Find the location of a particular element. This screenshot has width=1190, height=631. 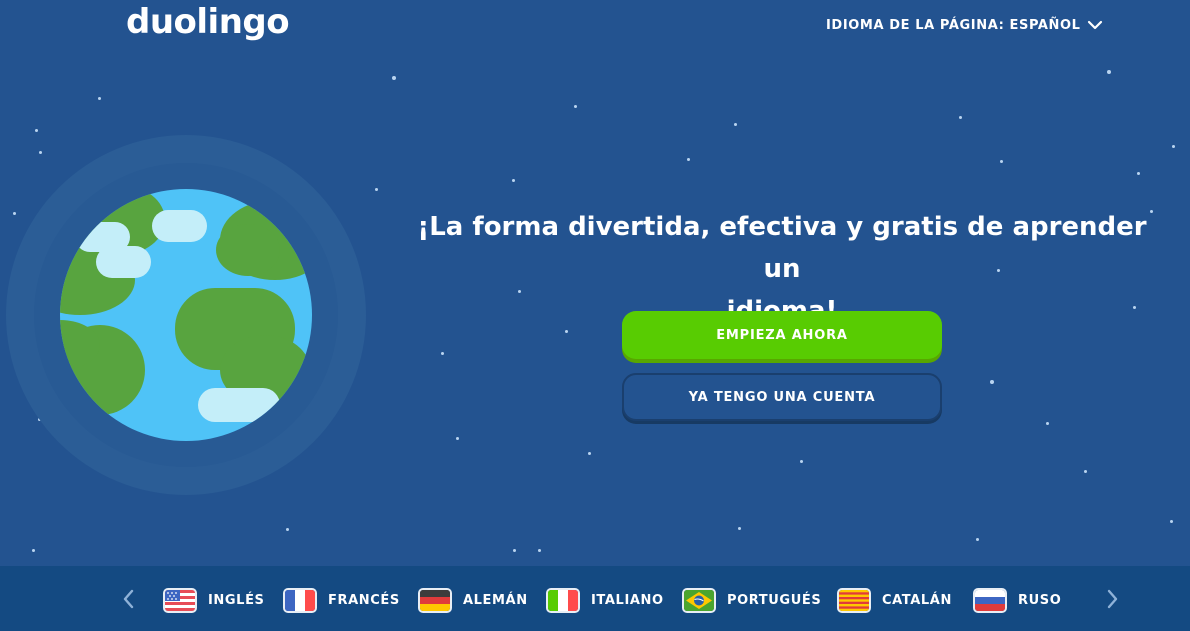

course-item-portuguese: PORTUGUÉS is located at coordinates (751, 600).